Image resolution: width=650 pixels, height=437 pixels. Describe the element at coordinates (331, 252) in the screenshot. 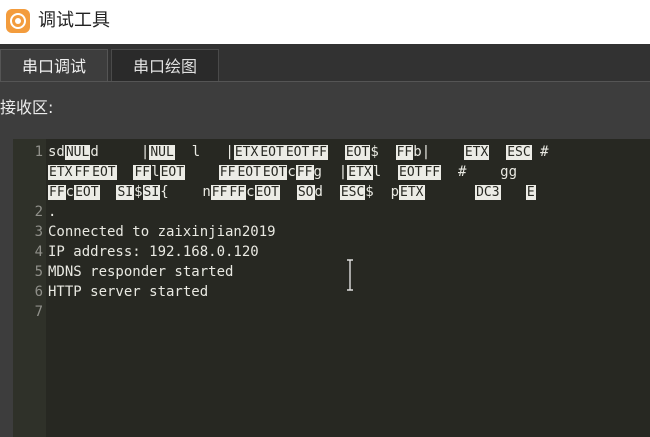

I see `receive-line: 4 IP address: 192.168.0.120` at that location.